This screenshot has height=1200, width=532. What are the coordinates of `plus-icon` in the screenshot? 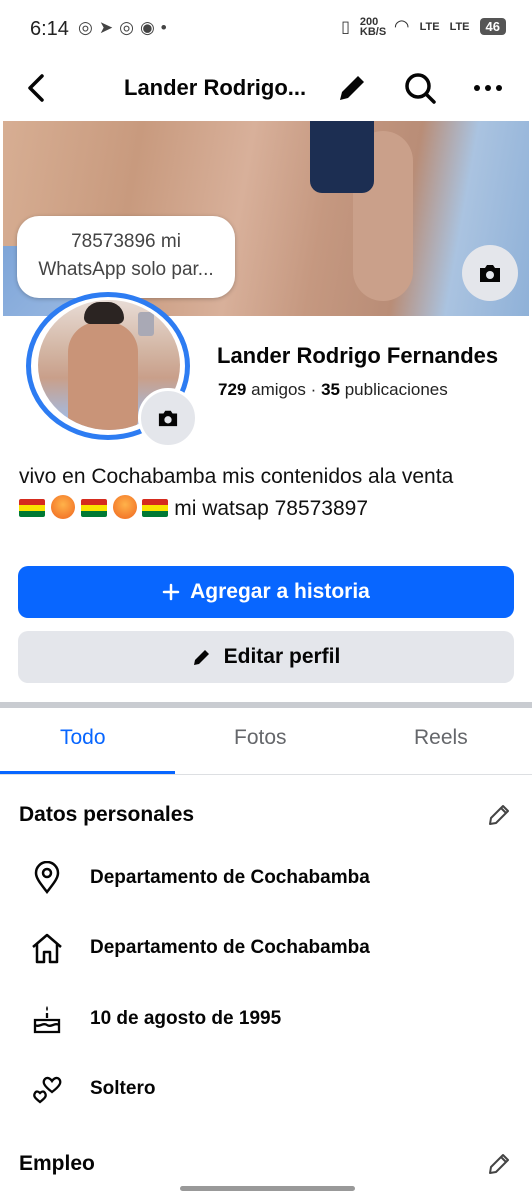 It's located at (171, 592).